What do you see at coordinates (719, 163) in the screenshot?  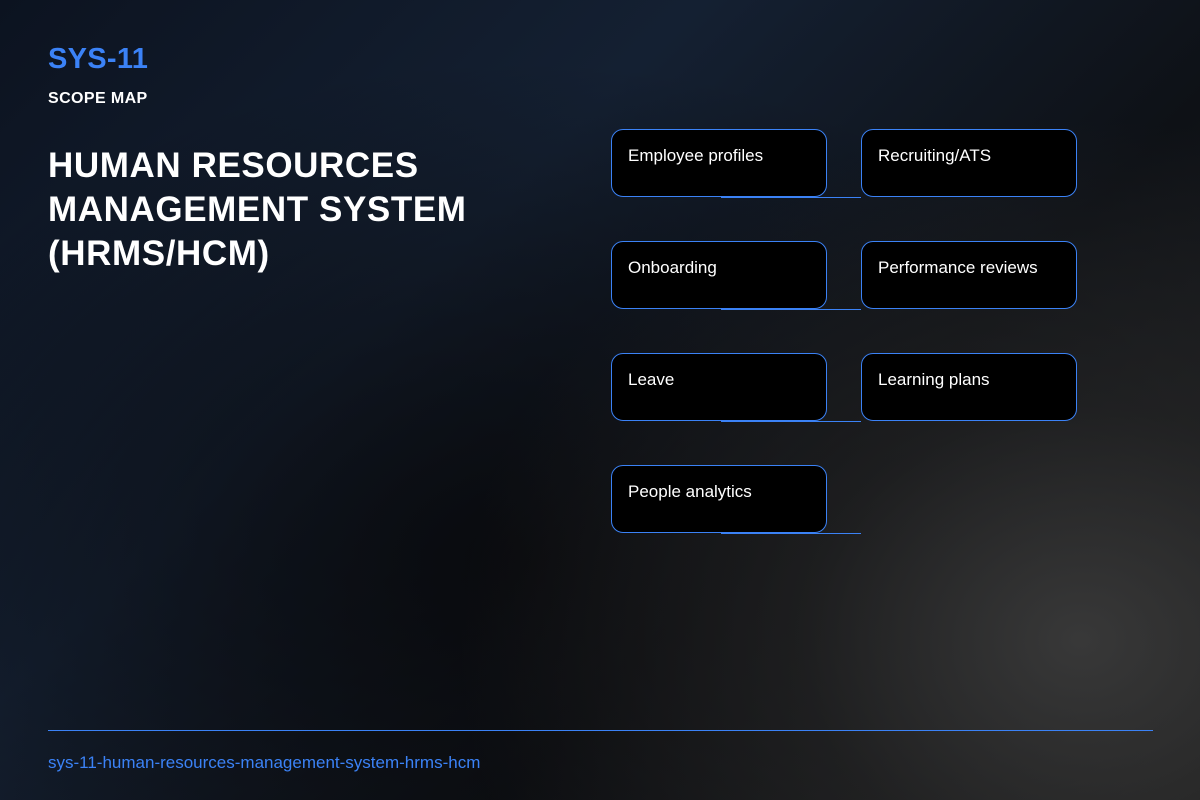 I see `scope-node-employee-profiles: Employee profiles` at bounding box center [719, 163].